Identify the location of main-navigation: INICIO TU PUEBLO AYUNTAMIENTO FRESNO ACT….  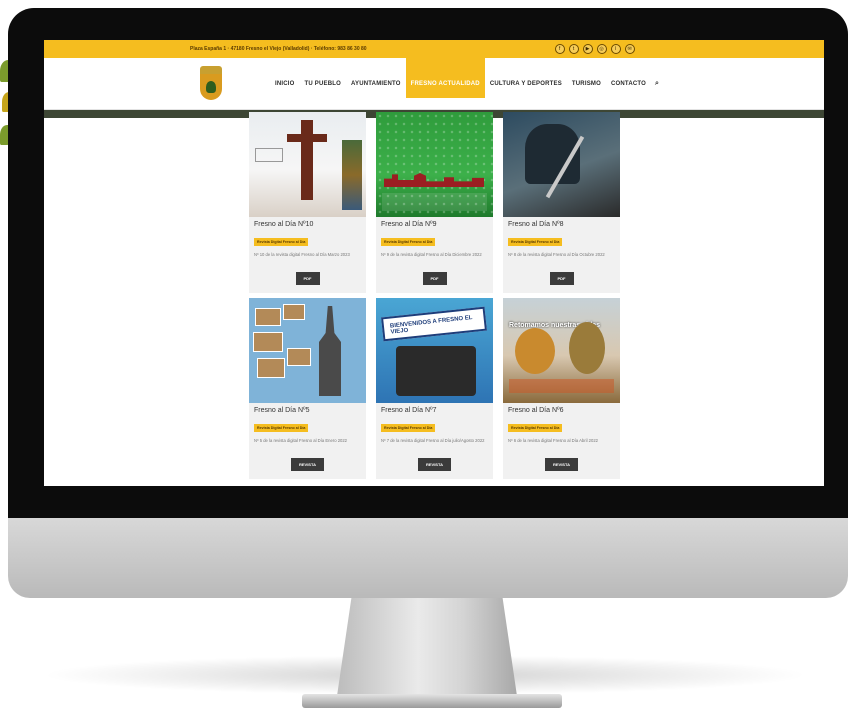
(434, 84).